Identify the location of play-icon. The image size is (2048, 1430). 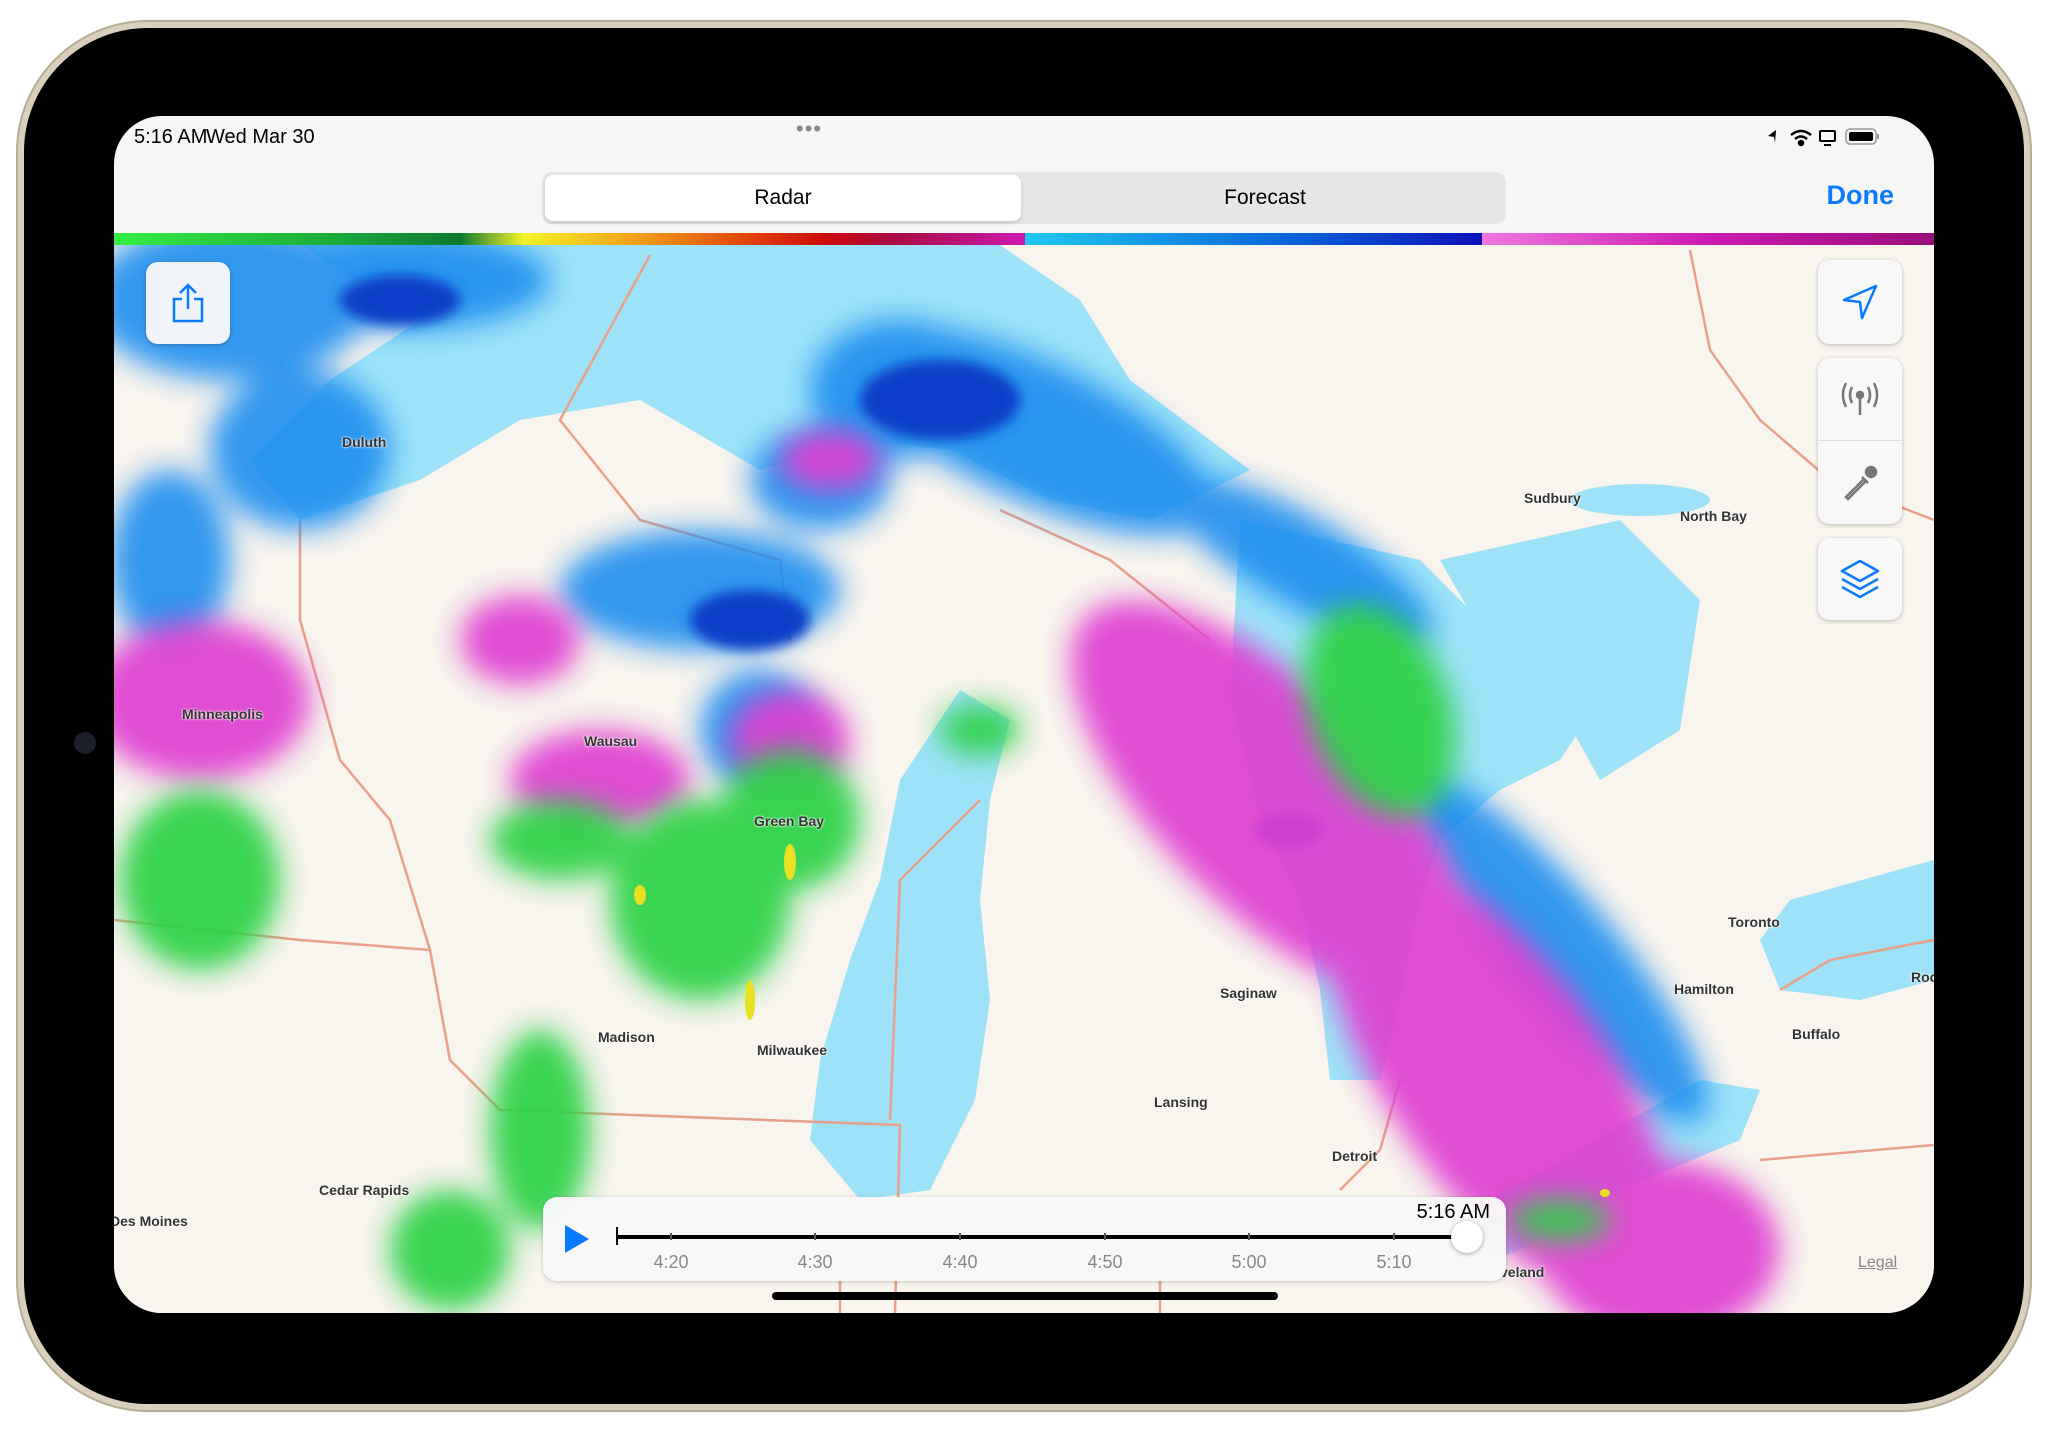
(577, 1239).